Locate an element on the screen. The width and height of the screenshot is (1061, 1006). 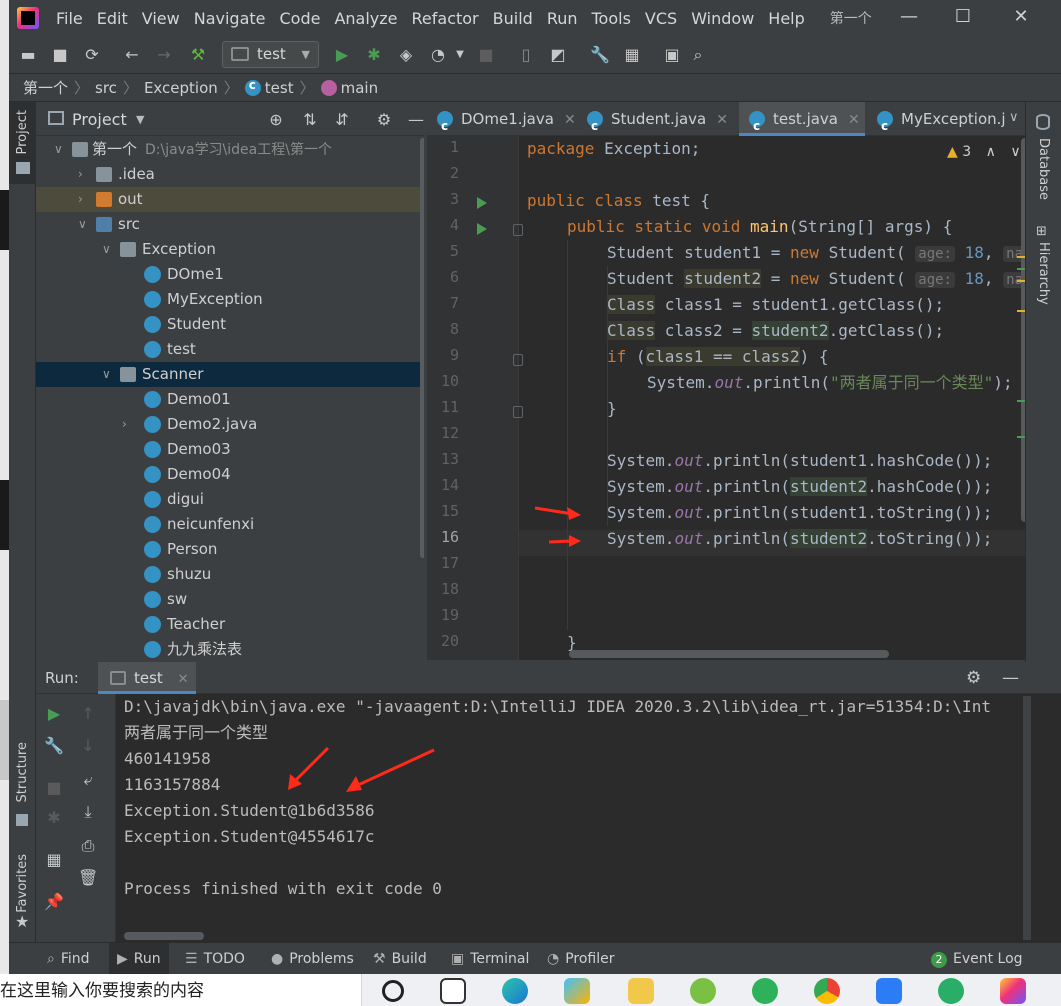
menu-window: Window is located at coordinates (722, 18).